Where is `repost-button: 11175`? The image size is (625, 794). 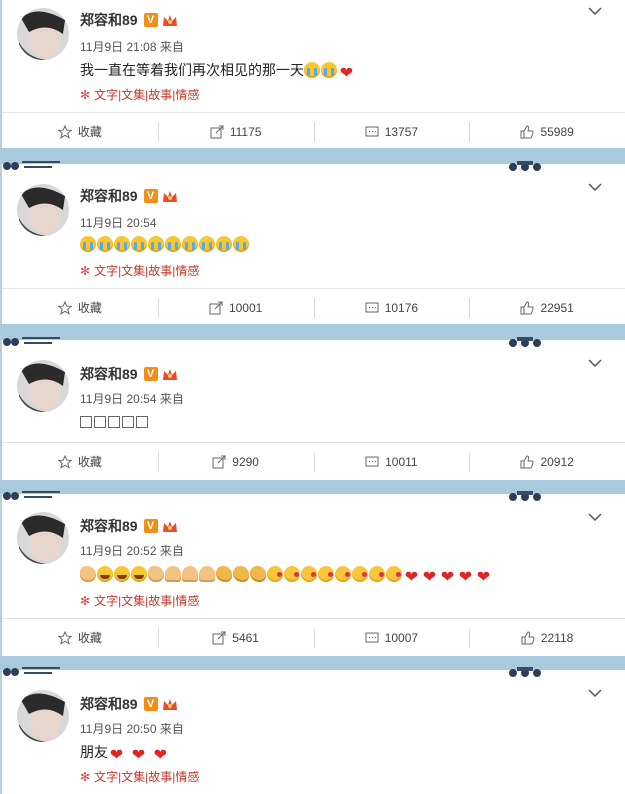 repost-button: 11175 is located at coordinates (235, 131).